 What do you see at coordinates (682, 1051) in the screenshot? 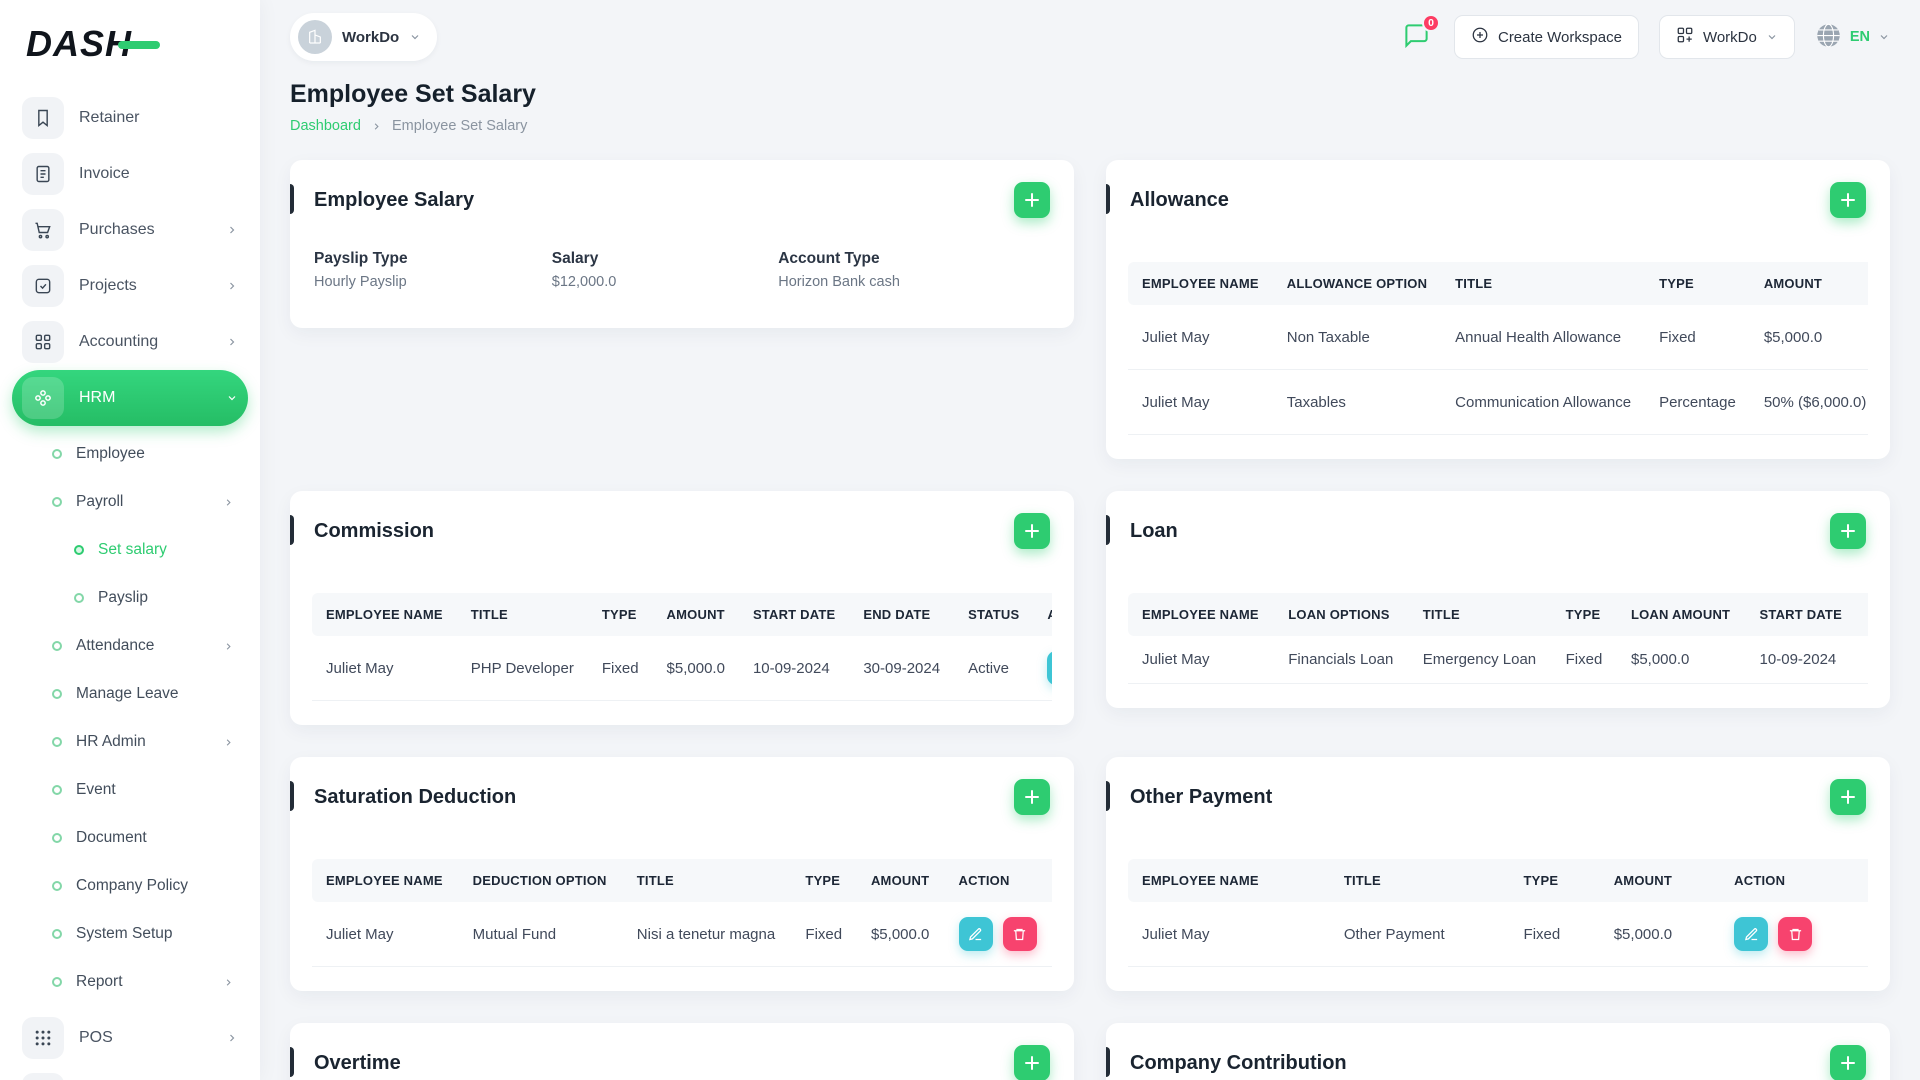
I see `overtime-card: Overtime` at bounding box center [682, 1051].